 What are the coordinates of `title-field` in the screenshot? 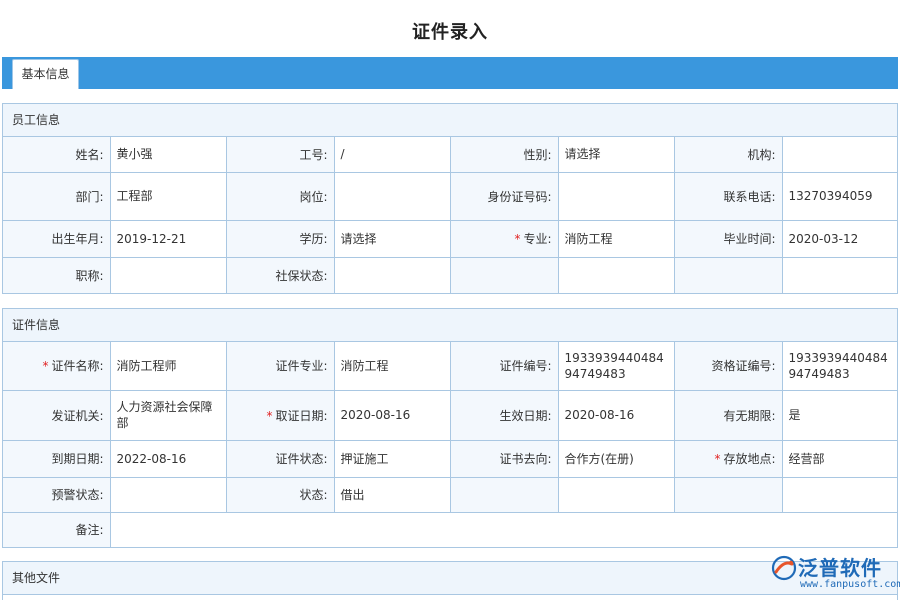 It's located at (168, 275).